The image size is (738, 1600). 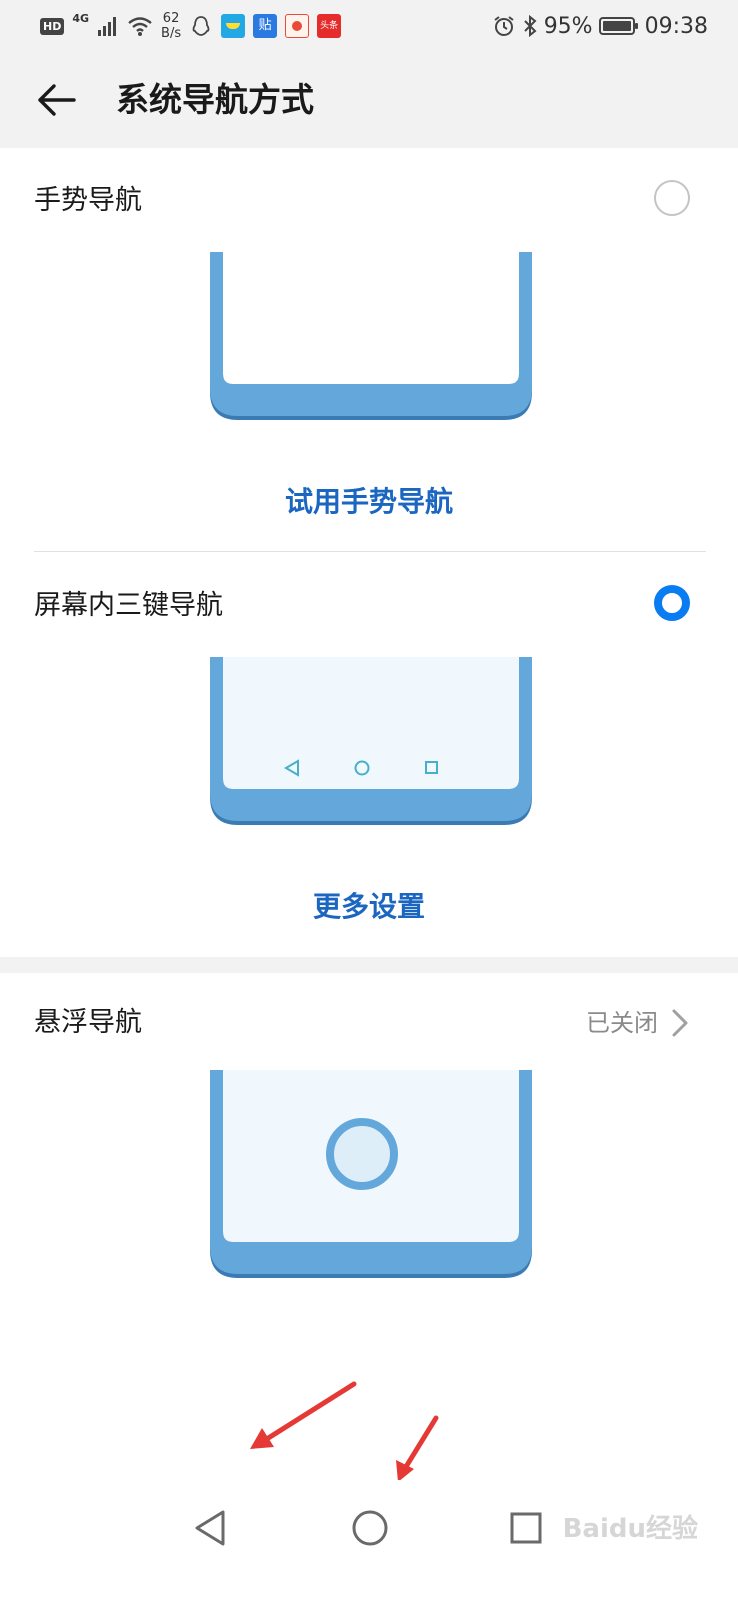 I want to click on option-three-key-label: 屏幕内三键导航, so click(x=128, y=605).